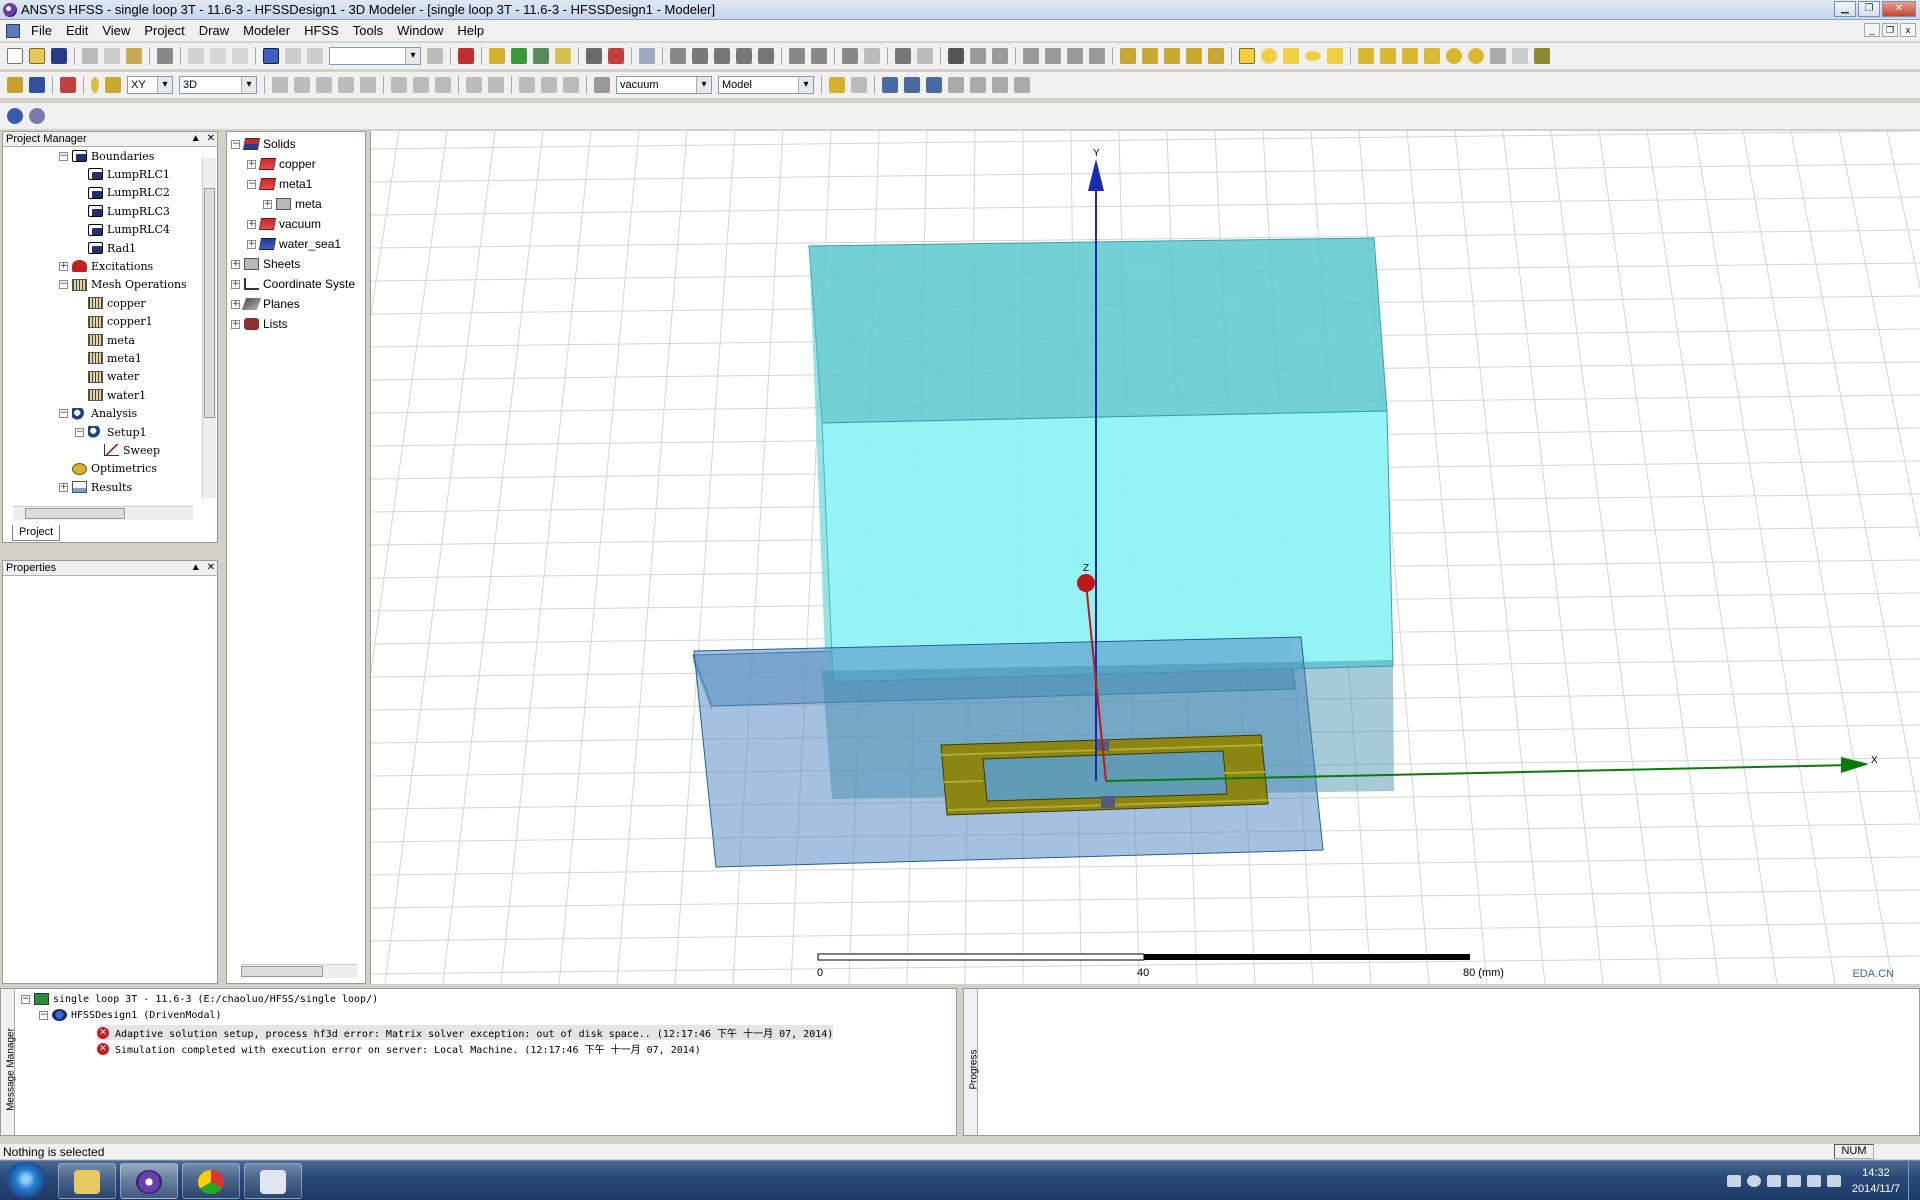  What do you see at coordinates (122, 193) in the screenshot?
I see `tree-item: LumpRLC2` at bounding box center [122, 193].